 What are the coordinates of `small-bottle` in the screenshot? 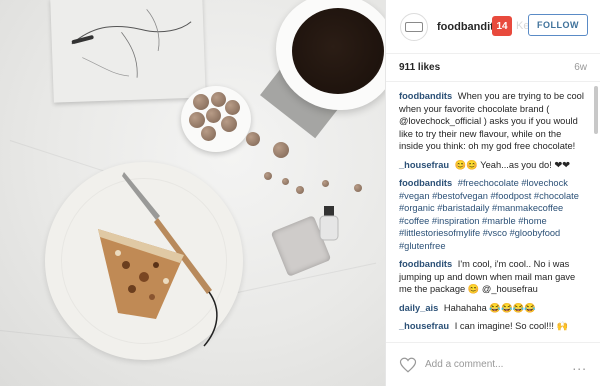 It's located at (329, 223).